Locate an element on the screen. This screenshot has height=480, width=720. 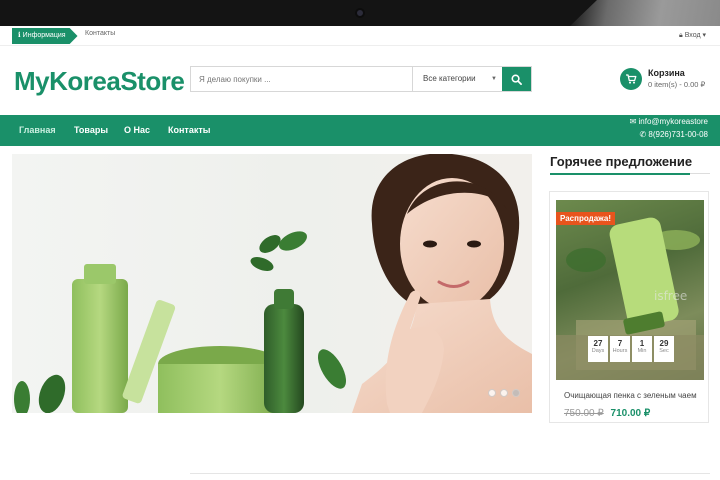
countdown-days: 27 Days is located at coordinates (598, 349).